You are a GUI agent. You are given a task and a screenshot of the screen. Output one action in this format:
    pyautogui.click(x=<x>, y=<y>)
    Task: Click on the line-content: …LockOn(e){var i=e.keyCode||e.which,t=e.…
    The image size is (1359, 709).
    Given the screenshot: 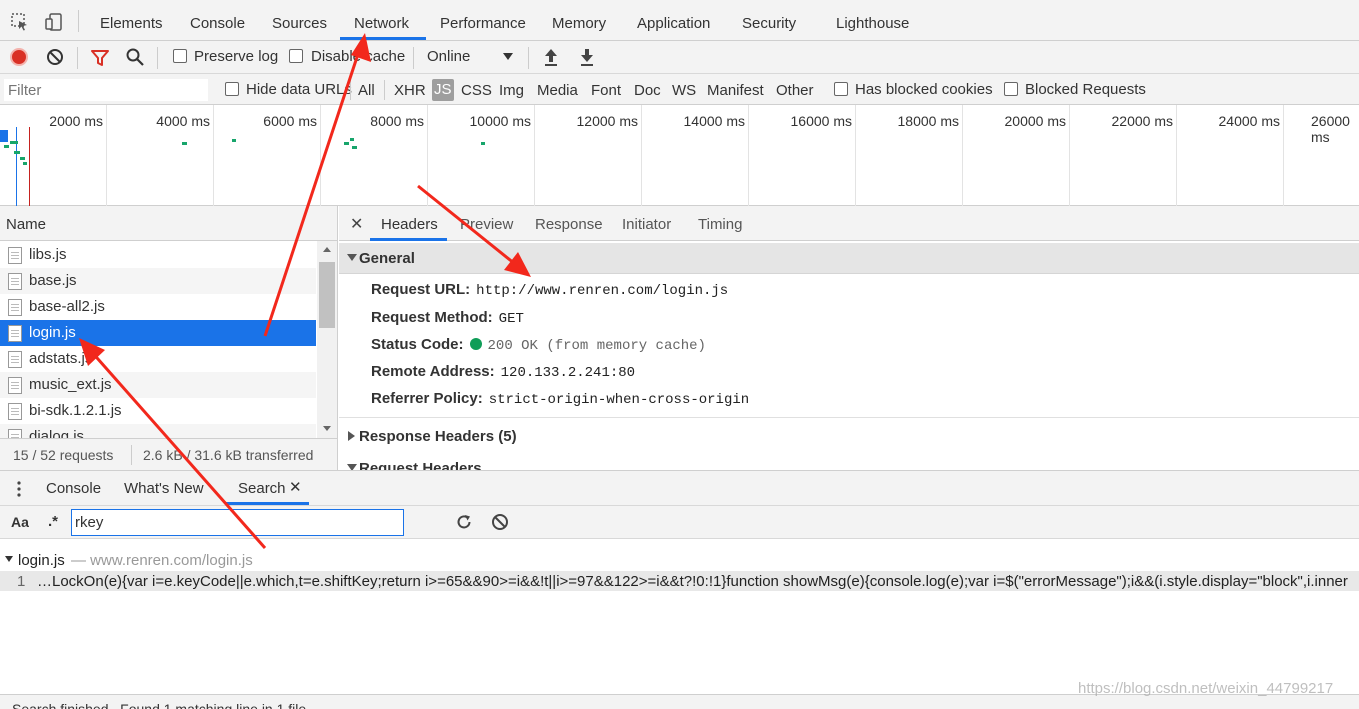 What is the action you would take?
    pyautogui.click(x=692, y=581)
    